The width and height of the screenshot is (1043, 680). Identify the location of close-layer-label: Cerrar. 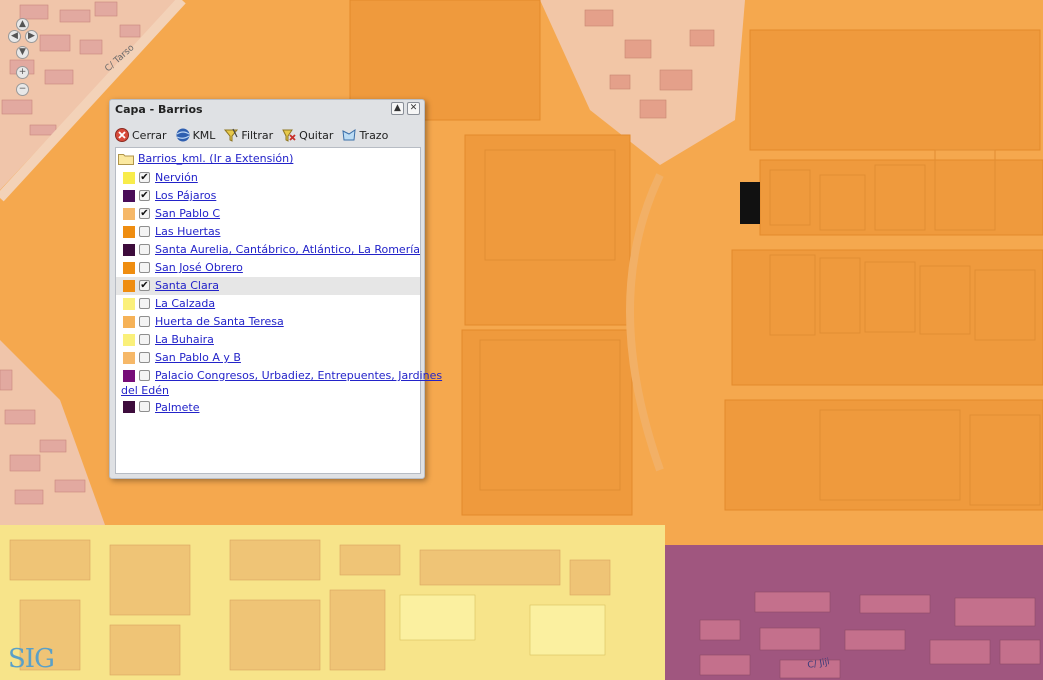
(149, 135).